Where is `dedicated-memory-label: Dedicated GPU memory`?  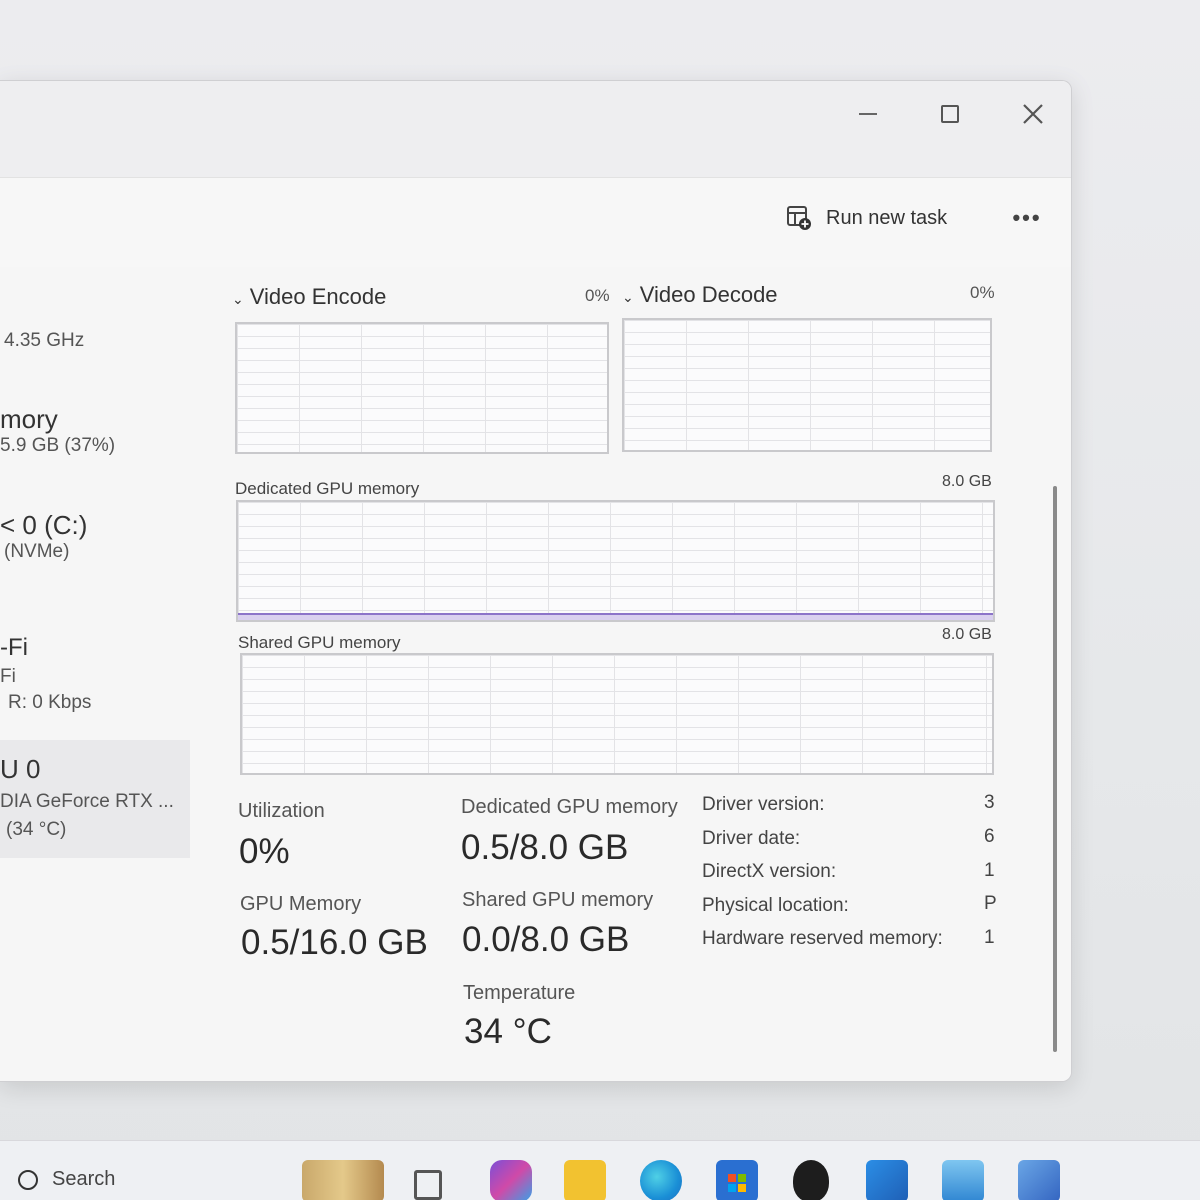
dedicated-memory-label: Dedicated GPU memory is located at coordinates (569, 807).